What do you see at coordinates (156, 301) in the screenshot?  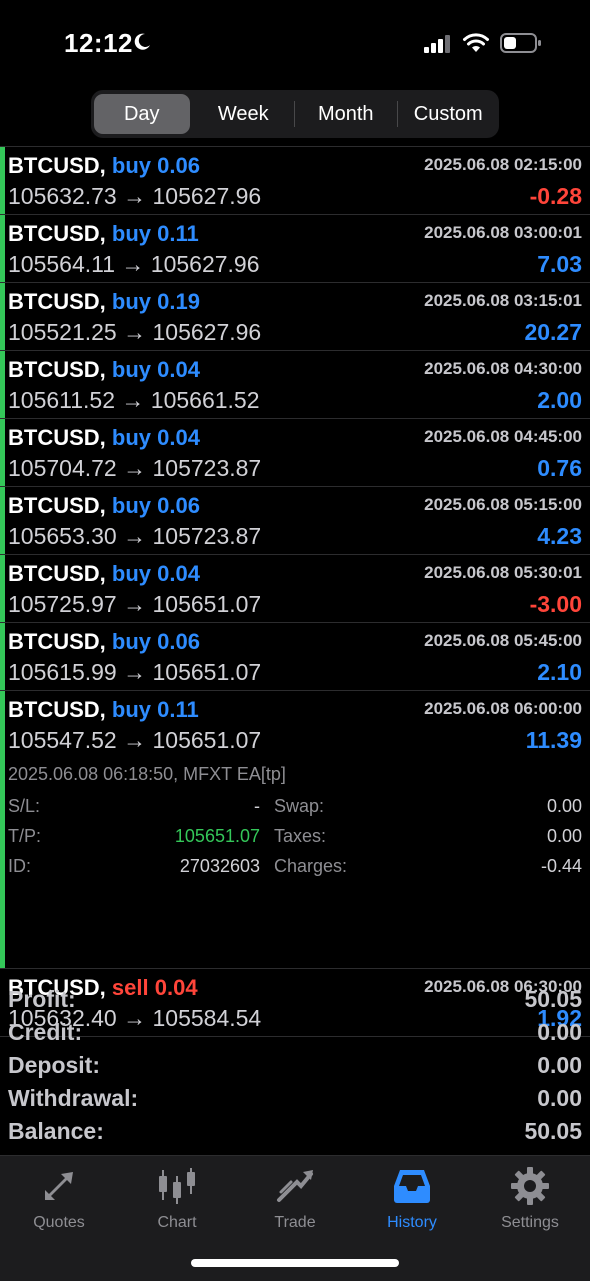 I see `trade-side: buy 0.19` at bounding box center [156, 301].